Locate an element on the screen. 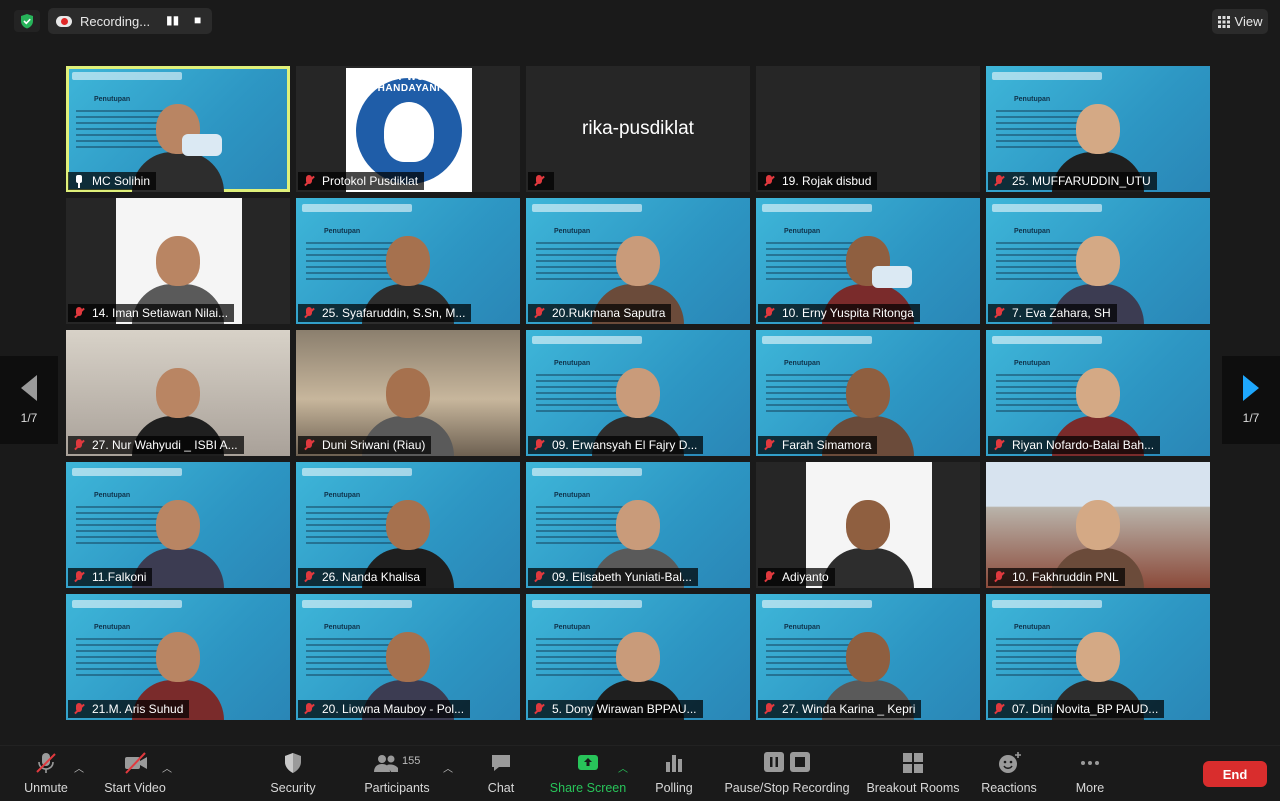 Image resolution: width=1280 pixels, height=801 pixels. previous-page-button: 1/7 is located at coordinates (29, 400).